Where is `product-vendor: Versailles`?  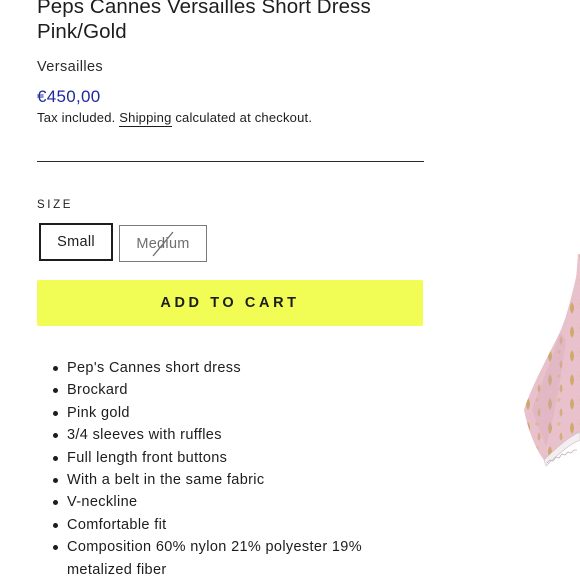 product-vendor: Versailles is located at coordinates (70, 67).